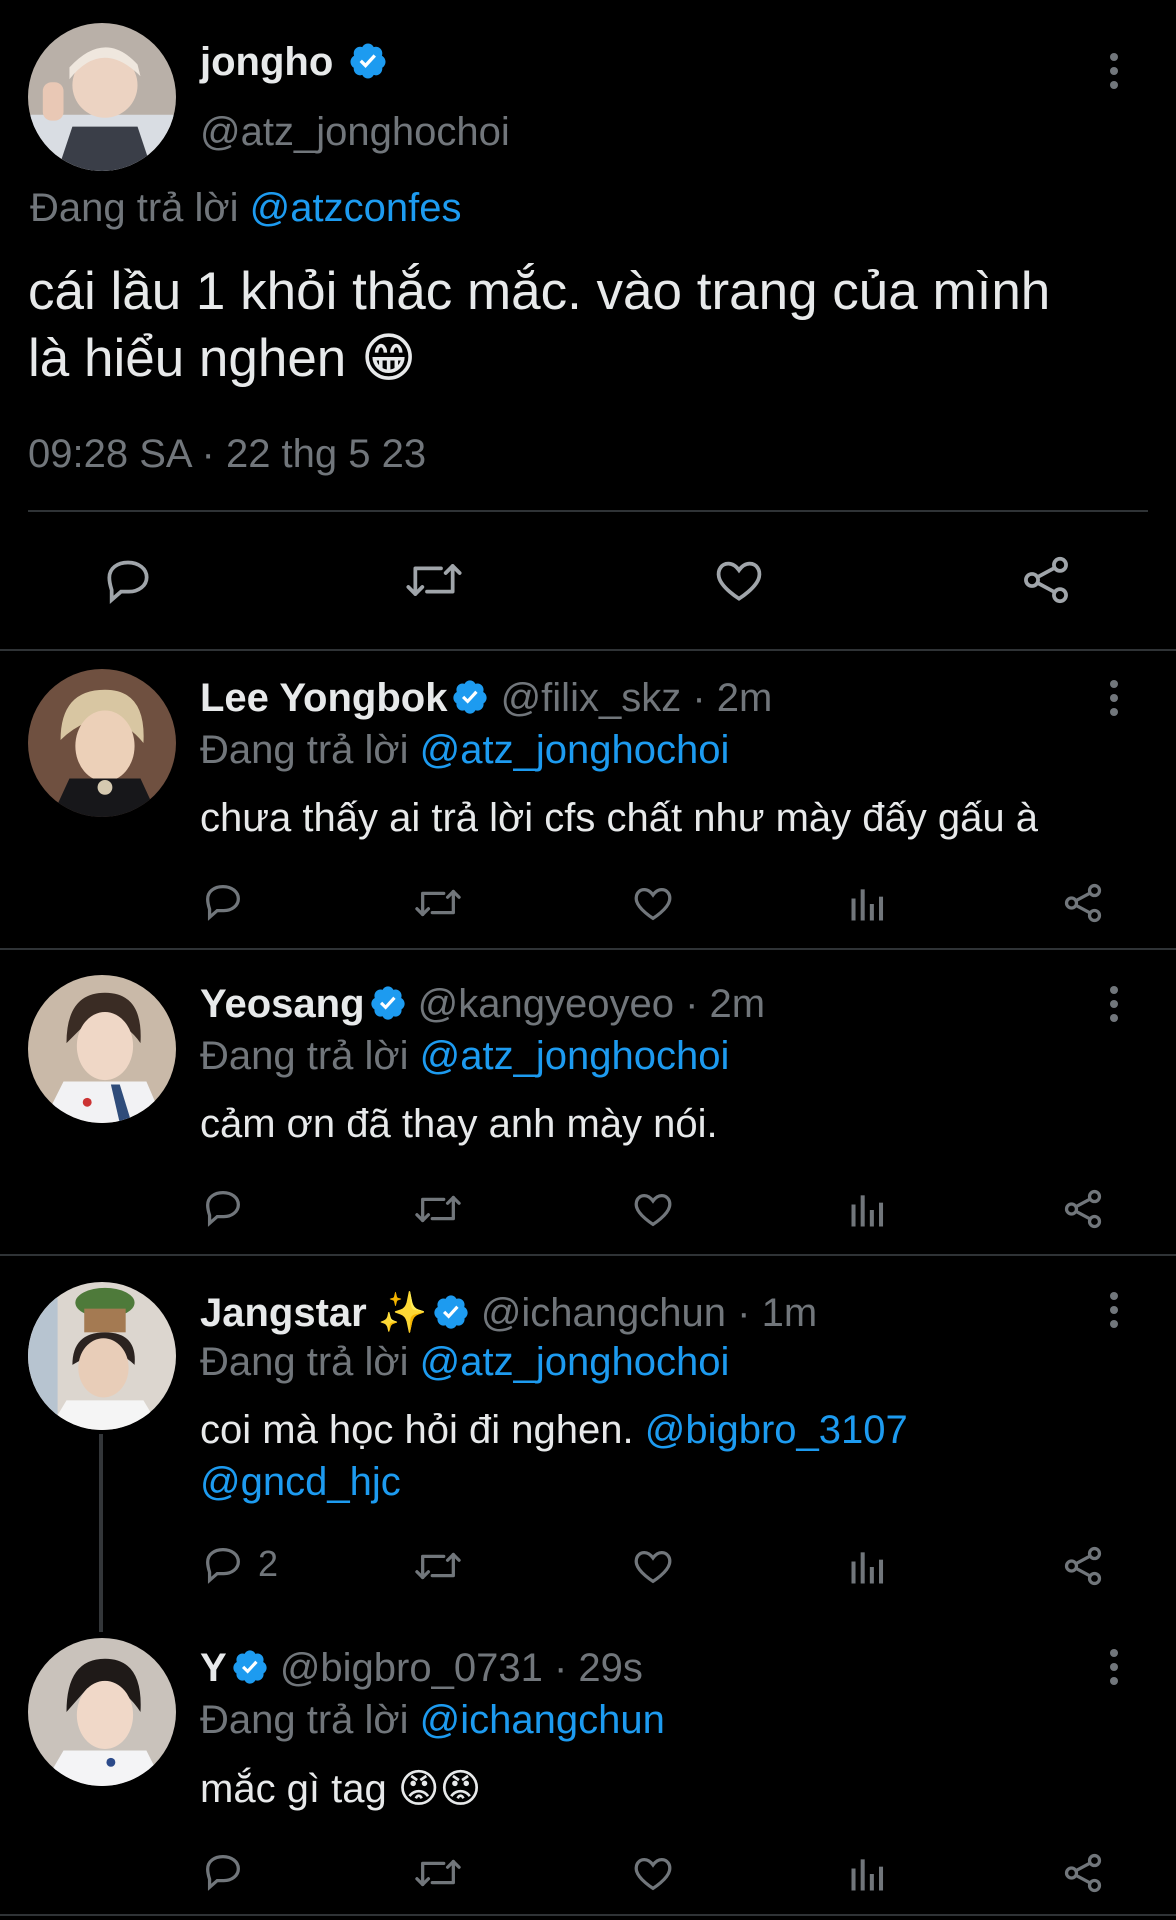 This screenshot has width=1176, height=1920. I want to click on display-name: Y, so click(213, 1668).